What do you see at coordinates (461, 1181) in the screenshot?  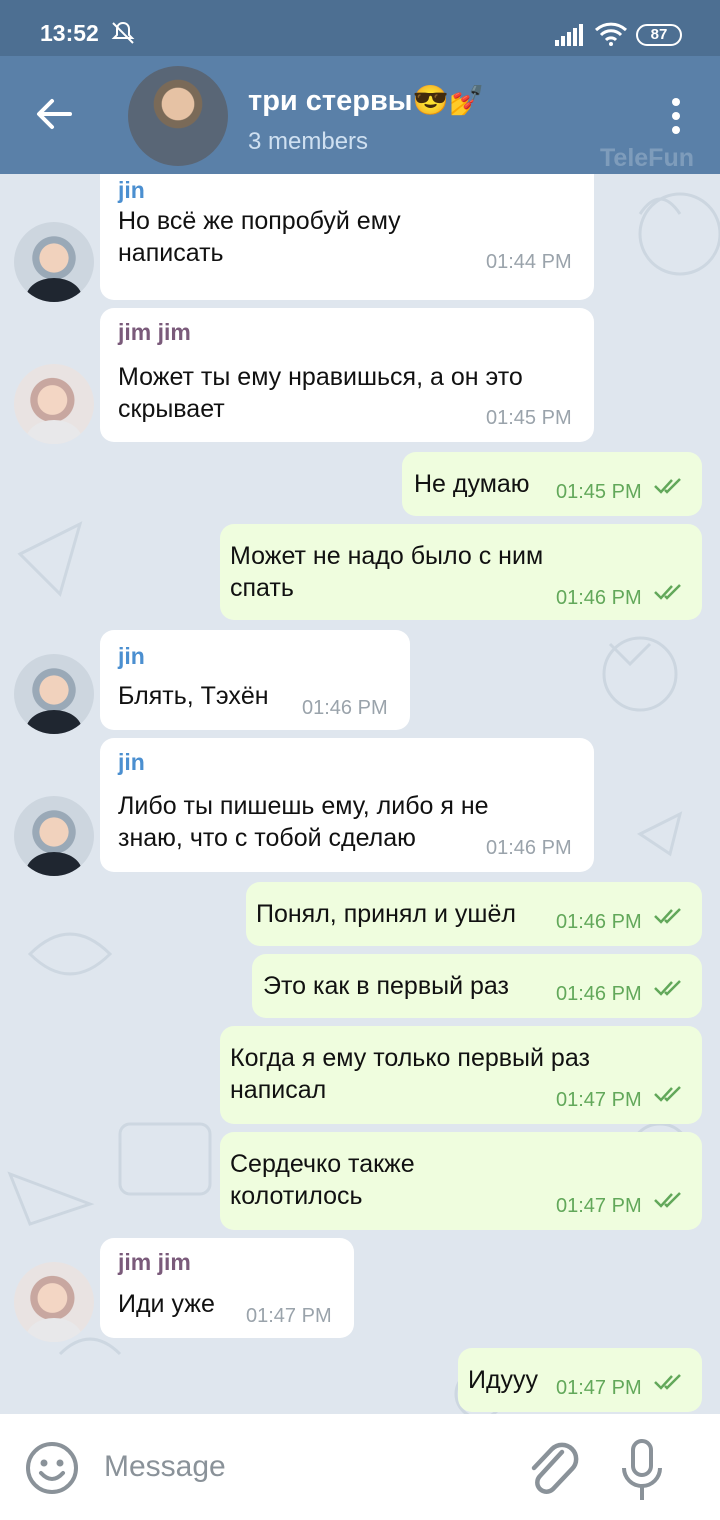 I see `message-bubble: Сердечко также колотилось 01:47 PM` at bounding box center [461, 1181].